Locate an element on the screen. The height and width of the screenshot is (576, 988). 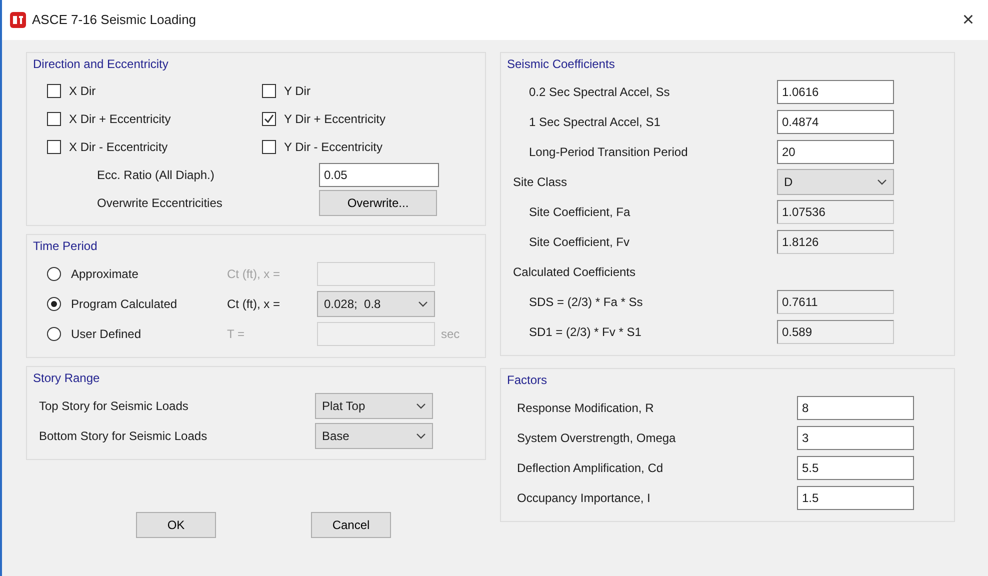
field-label: Deflection Amplification, Cd is located at coordinates (590, 468).